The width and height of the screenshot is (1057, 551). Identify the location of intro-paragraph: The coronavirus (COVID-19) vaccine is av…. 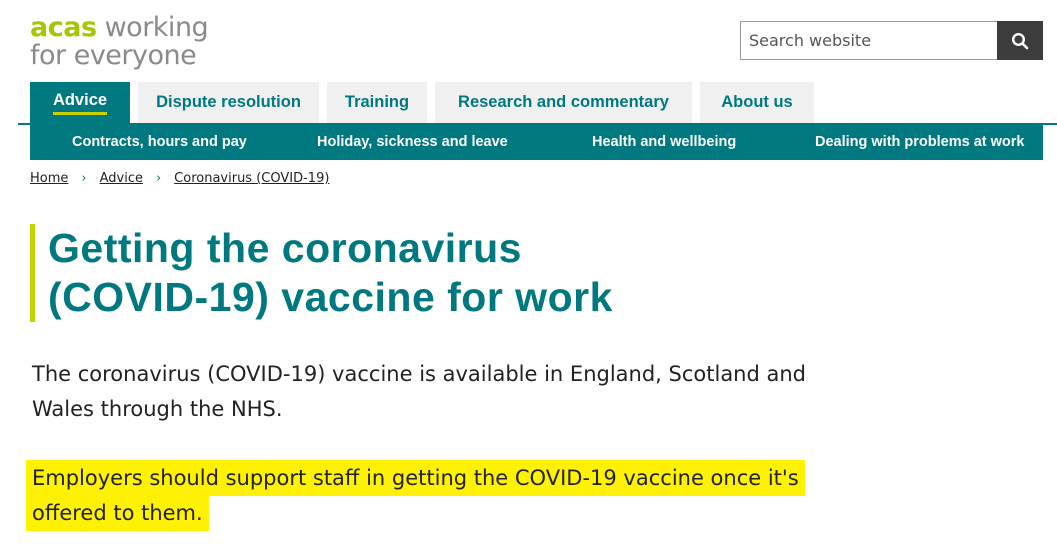
(419, 391).